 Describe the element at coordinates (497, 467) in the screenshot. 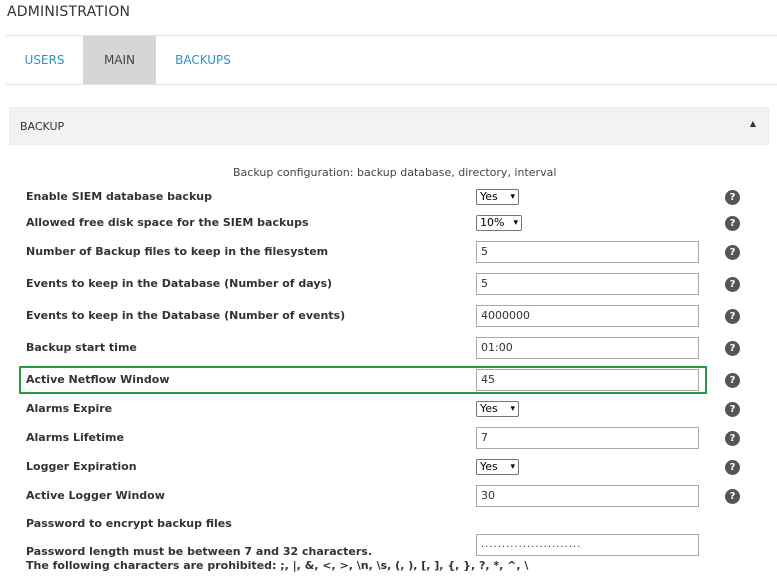

I see `logger-expiration-select: Yes ▾` at that location.